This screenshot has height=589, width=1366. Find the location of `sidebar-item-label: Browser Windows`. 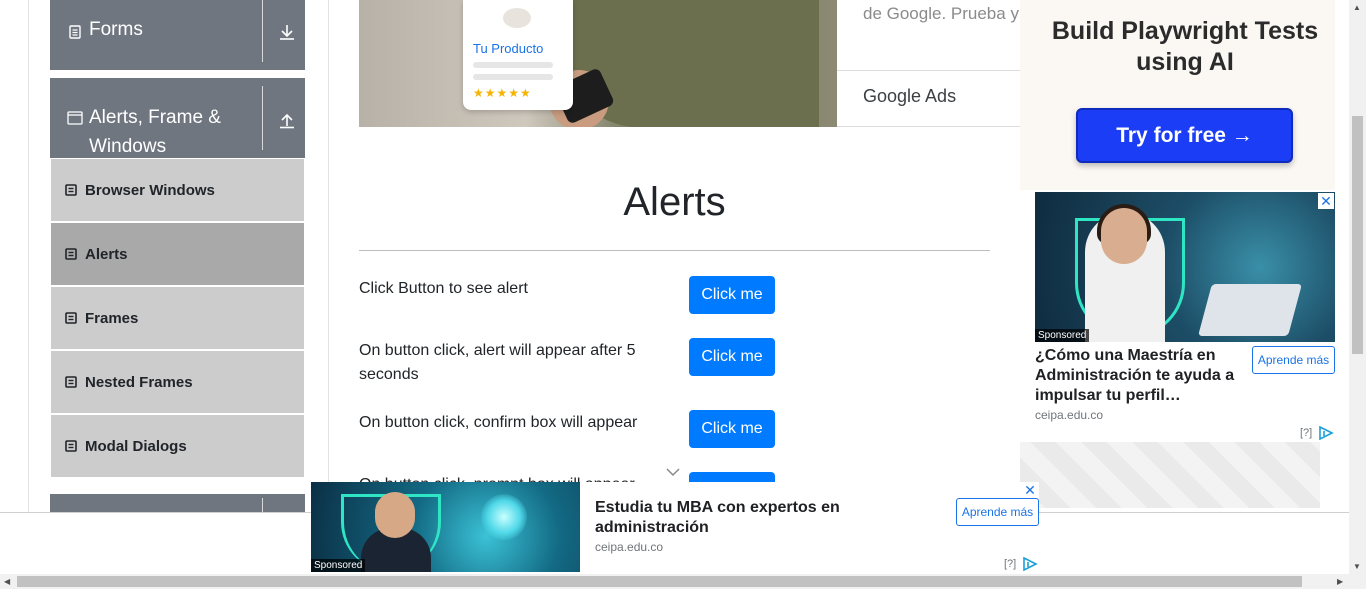

sidebar-item-label: Browser Windows is located at coordinates (150, 190).